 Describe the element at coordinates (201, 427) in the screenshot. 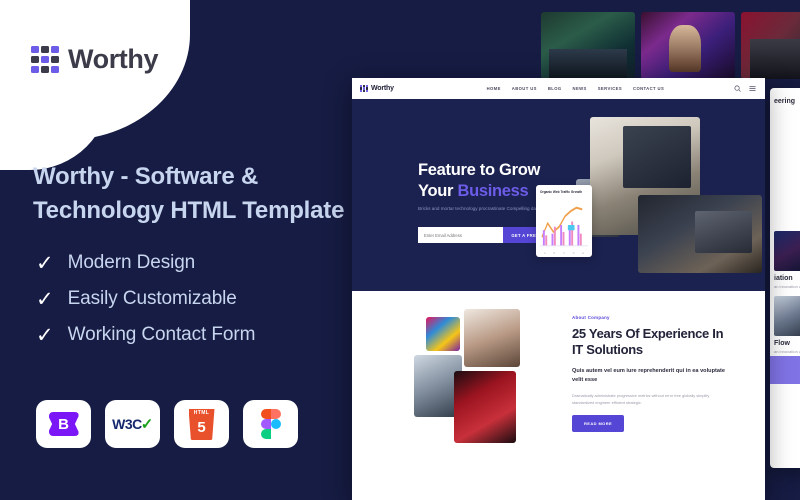

I see `html5-number: 5` at that location.